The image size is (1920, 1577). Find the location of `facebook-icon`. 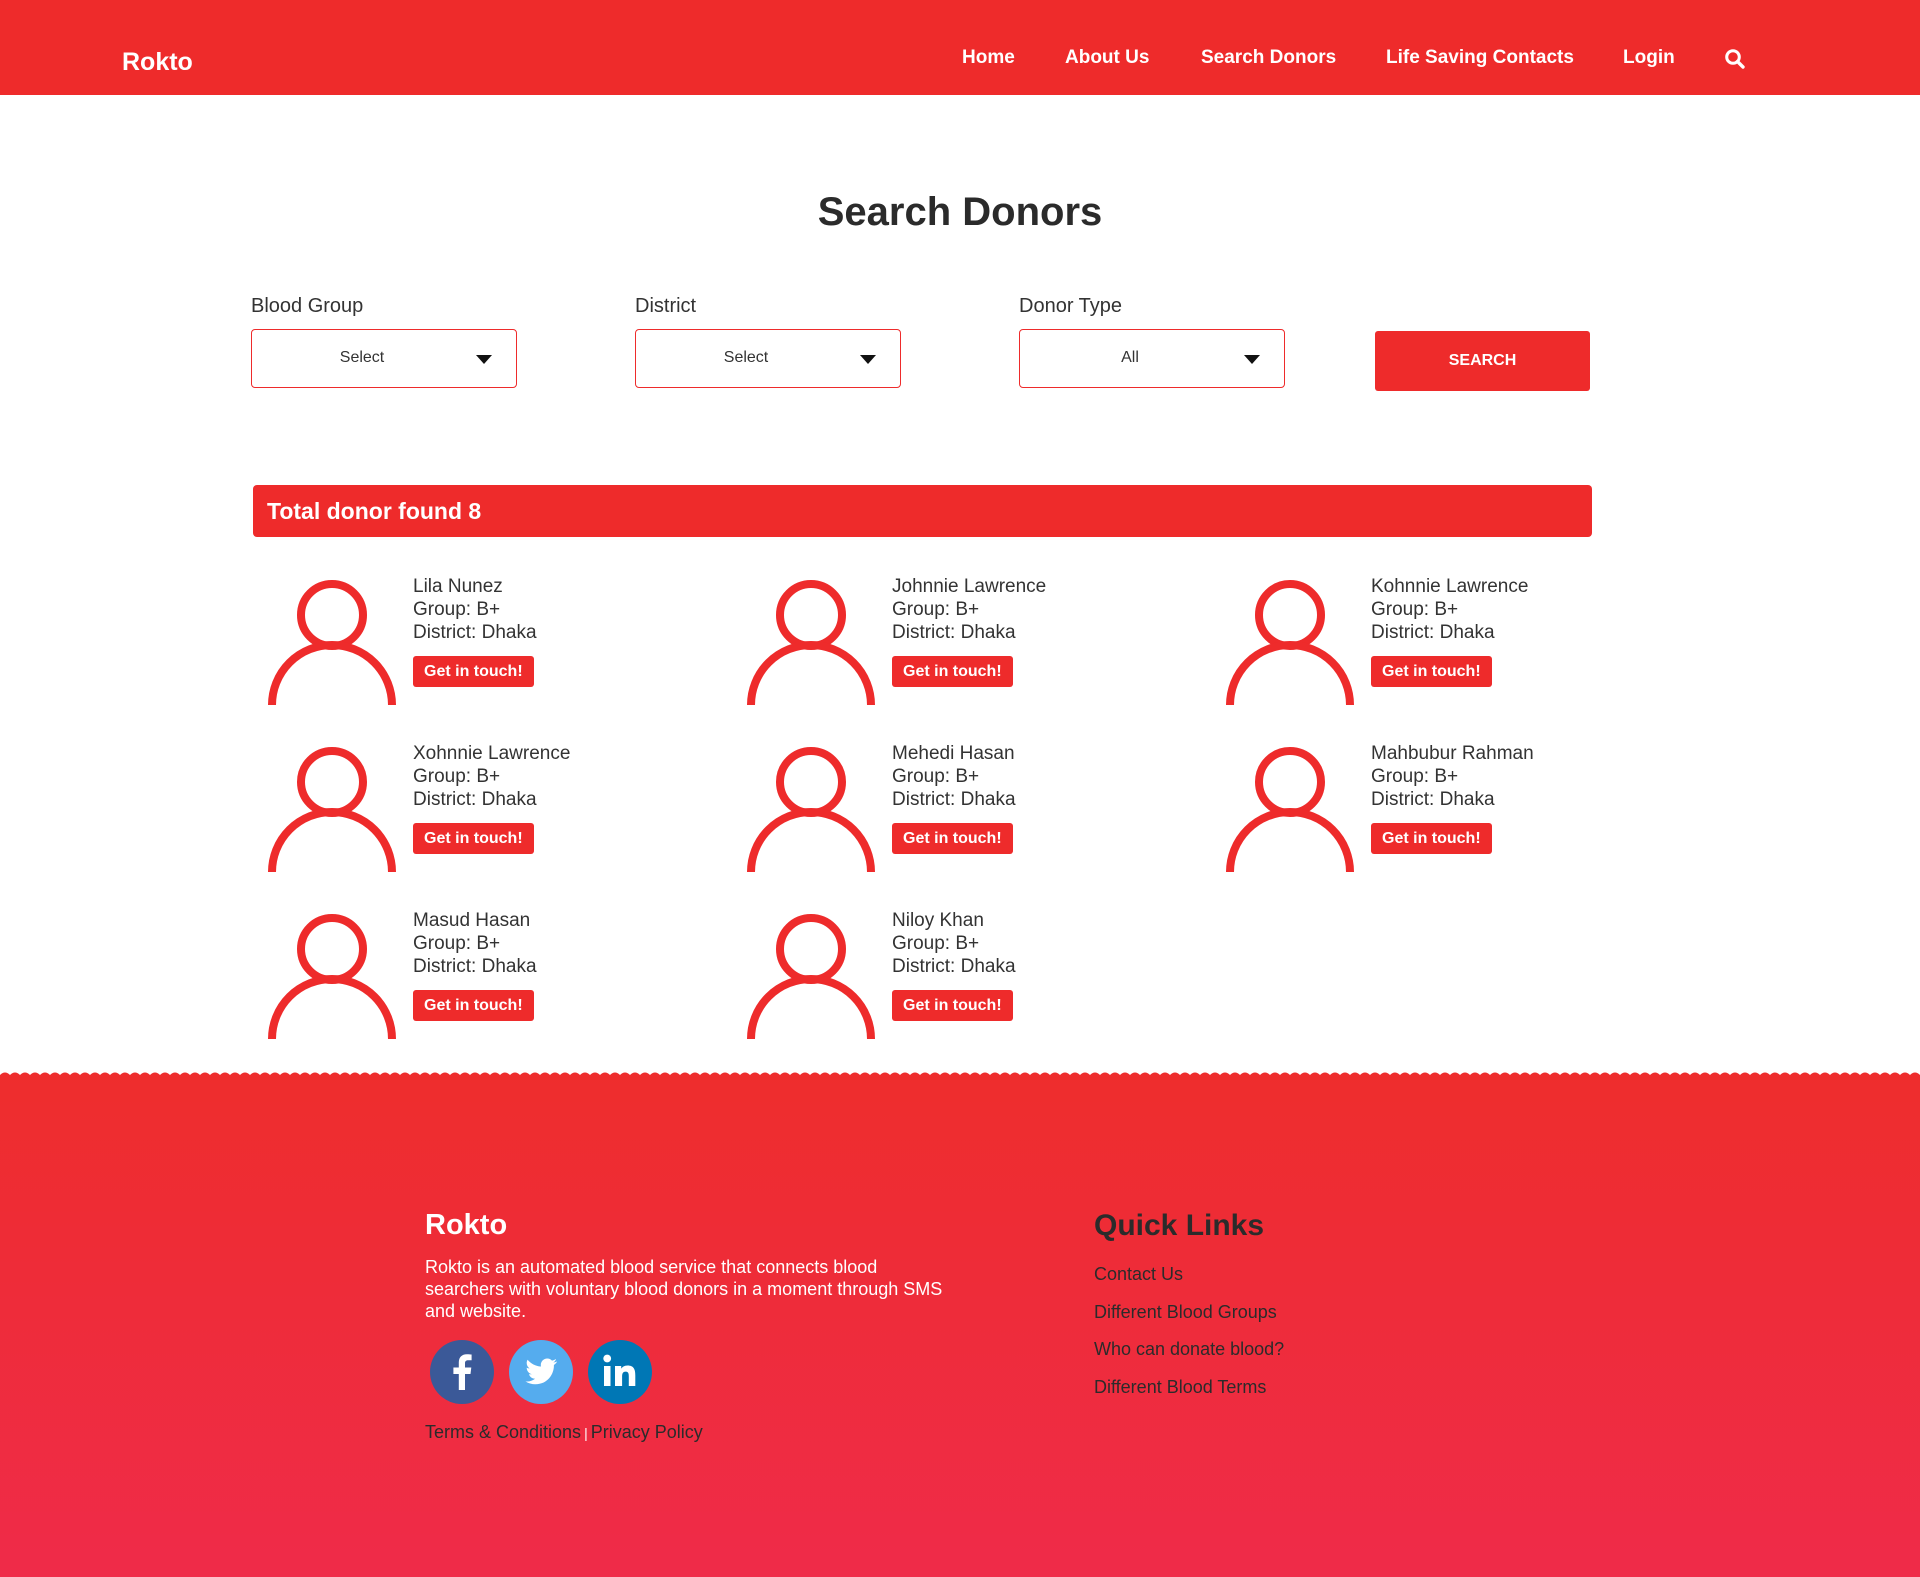

facebook-icon is located at coordinates (462, 1372).